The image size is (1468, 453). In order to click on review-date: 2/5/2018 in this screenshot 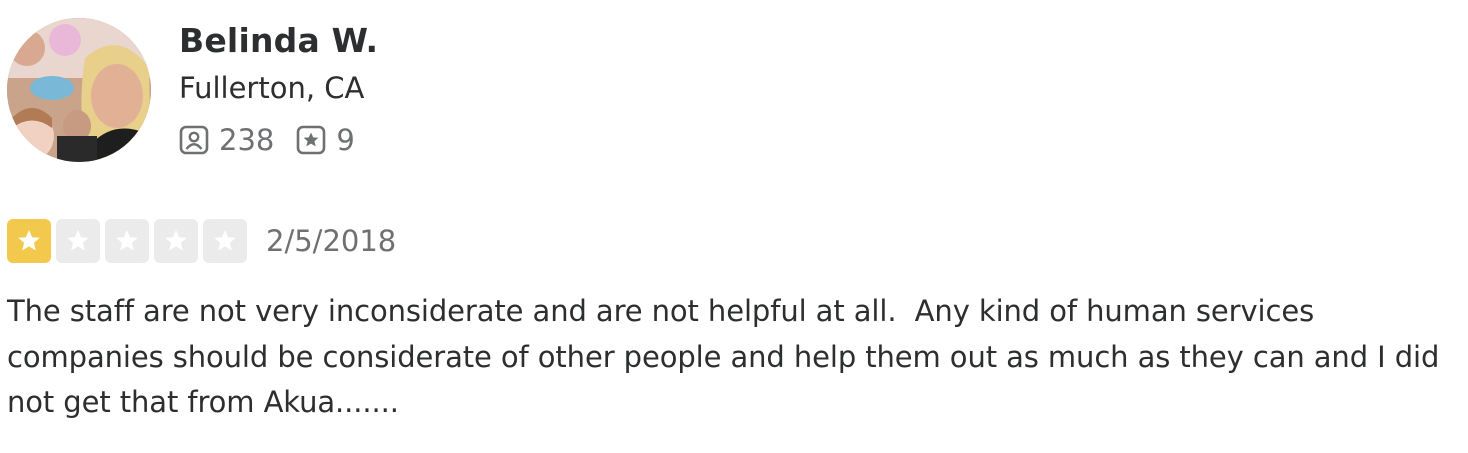, I will do `click(331, 241)`.